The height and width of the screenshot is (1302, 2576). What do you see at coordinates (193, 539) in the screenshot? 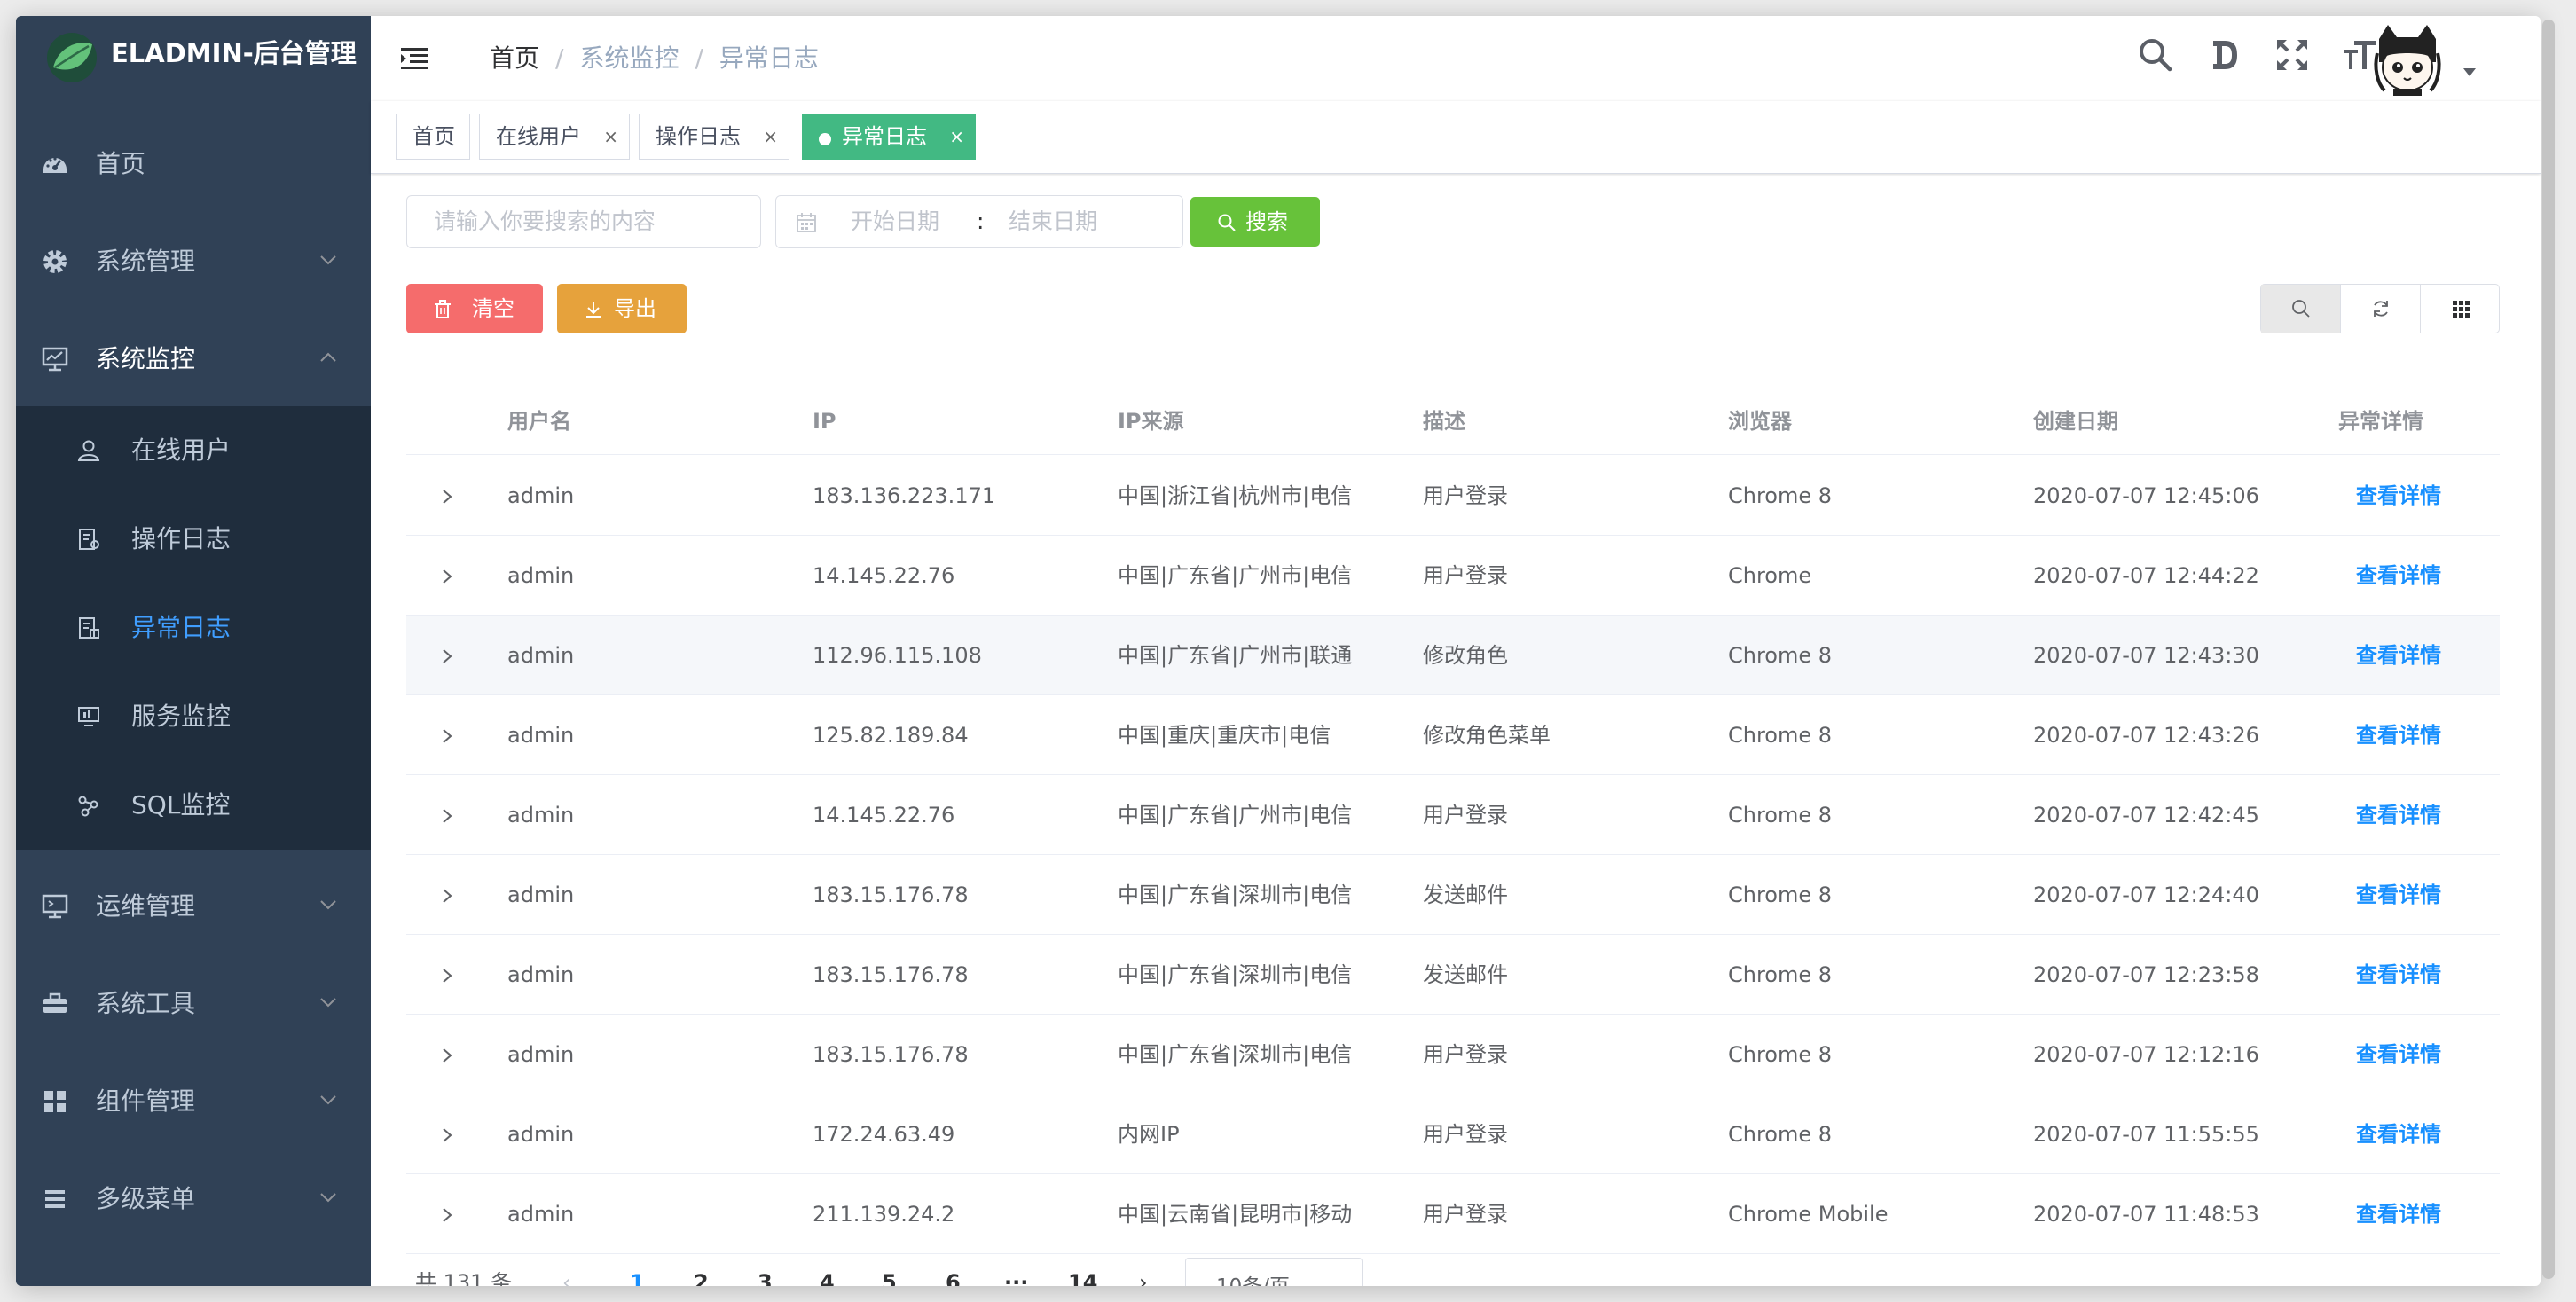
I see `sidebar-item-operation-log: 操作日志` at bounding box center [193, 539].